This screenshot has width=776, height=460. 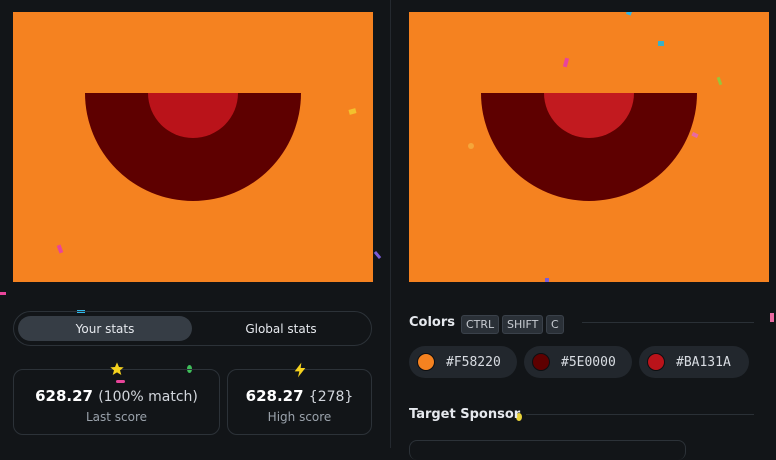 What do you see at coordinates (299, 372) in the screenshot?
I see `lightning-icon` at bounding box center [299, 372].